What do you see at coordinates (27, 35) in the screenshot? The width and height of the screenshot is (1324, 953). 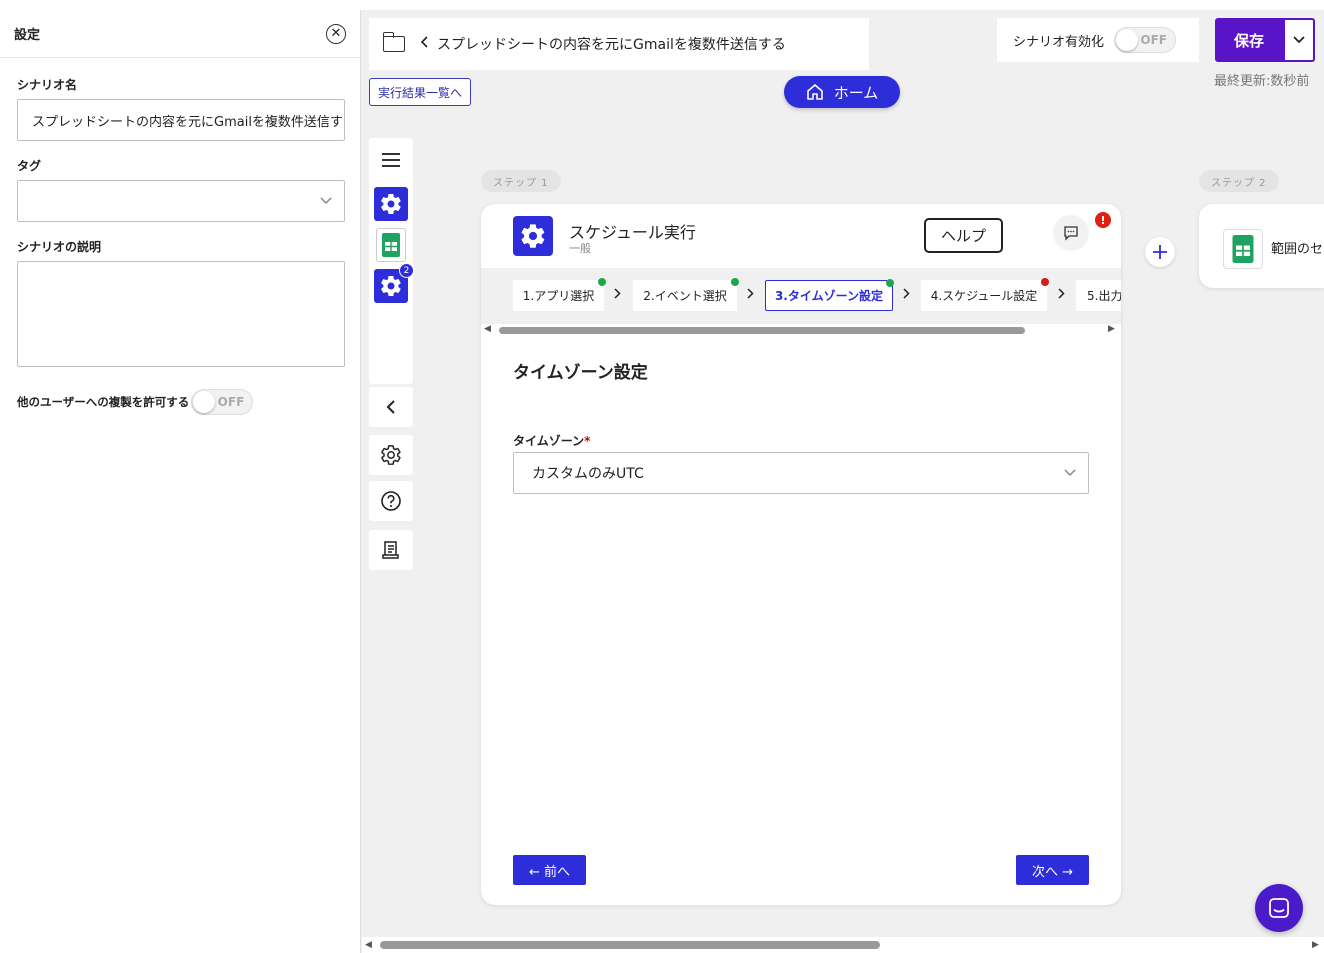 I see `settings-title: 設定` at bounding box center [27, 35].